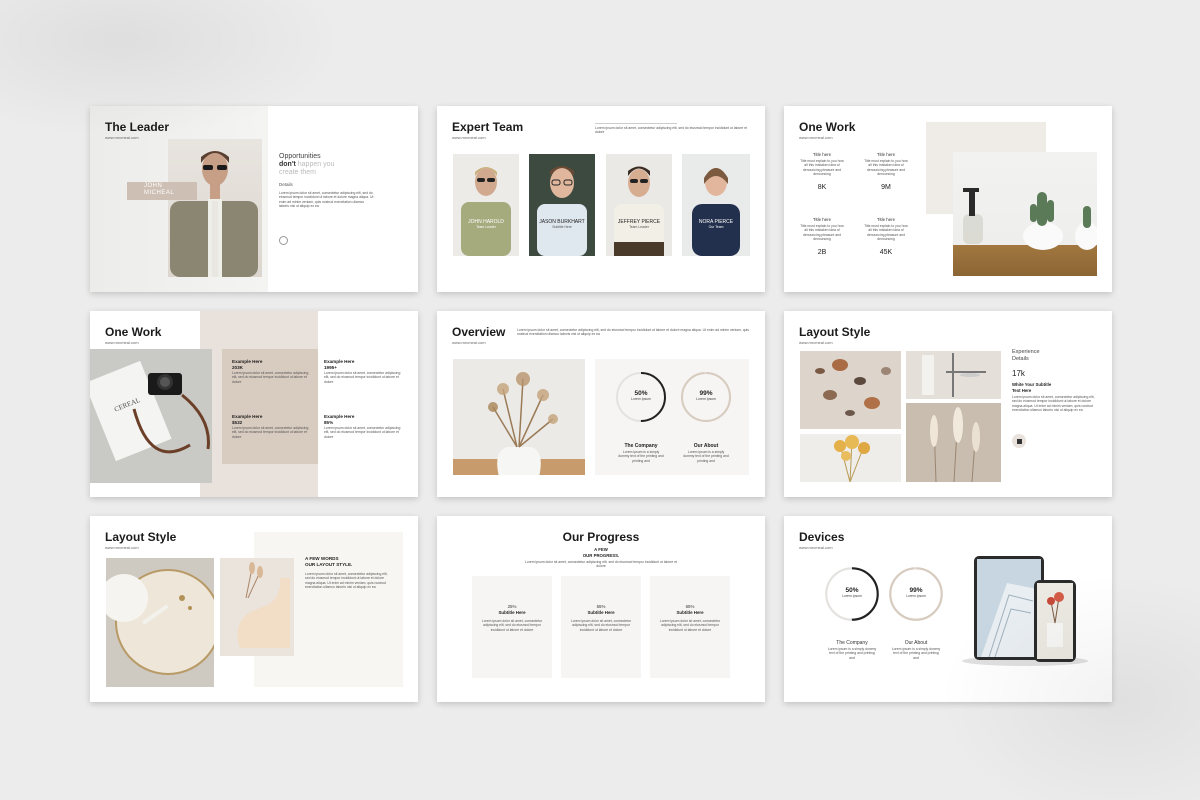  Describe the element at coordinates (1026, 352) in the screenshot. I see `experience-line-1: Experience` at that location.